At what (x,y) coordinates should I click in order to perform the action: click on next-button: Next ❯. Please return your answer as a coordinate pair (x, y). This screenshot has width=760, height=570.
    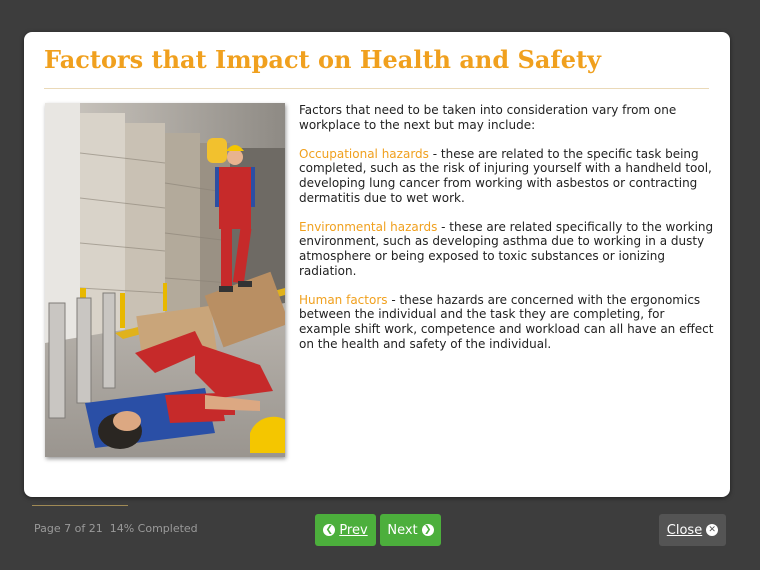
    Looking at the image, I should click on (410, 530).